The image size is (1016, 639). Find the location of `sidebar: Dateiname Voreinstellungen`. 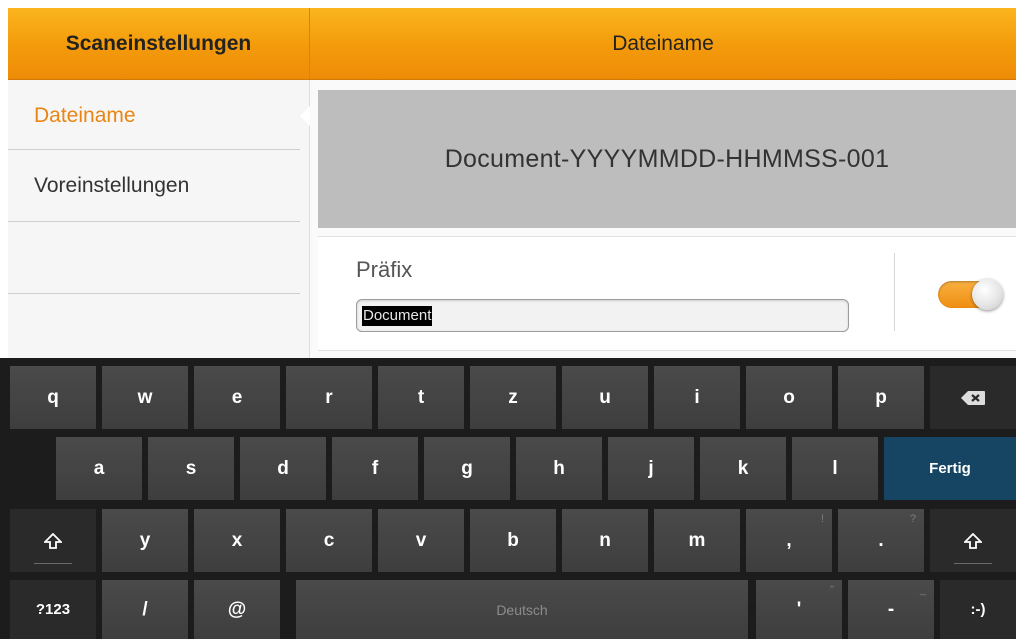

sidebar: Dateiname Voreinstellungen is located at coordinates (160, 220).